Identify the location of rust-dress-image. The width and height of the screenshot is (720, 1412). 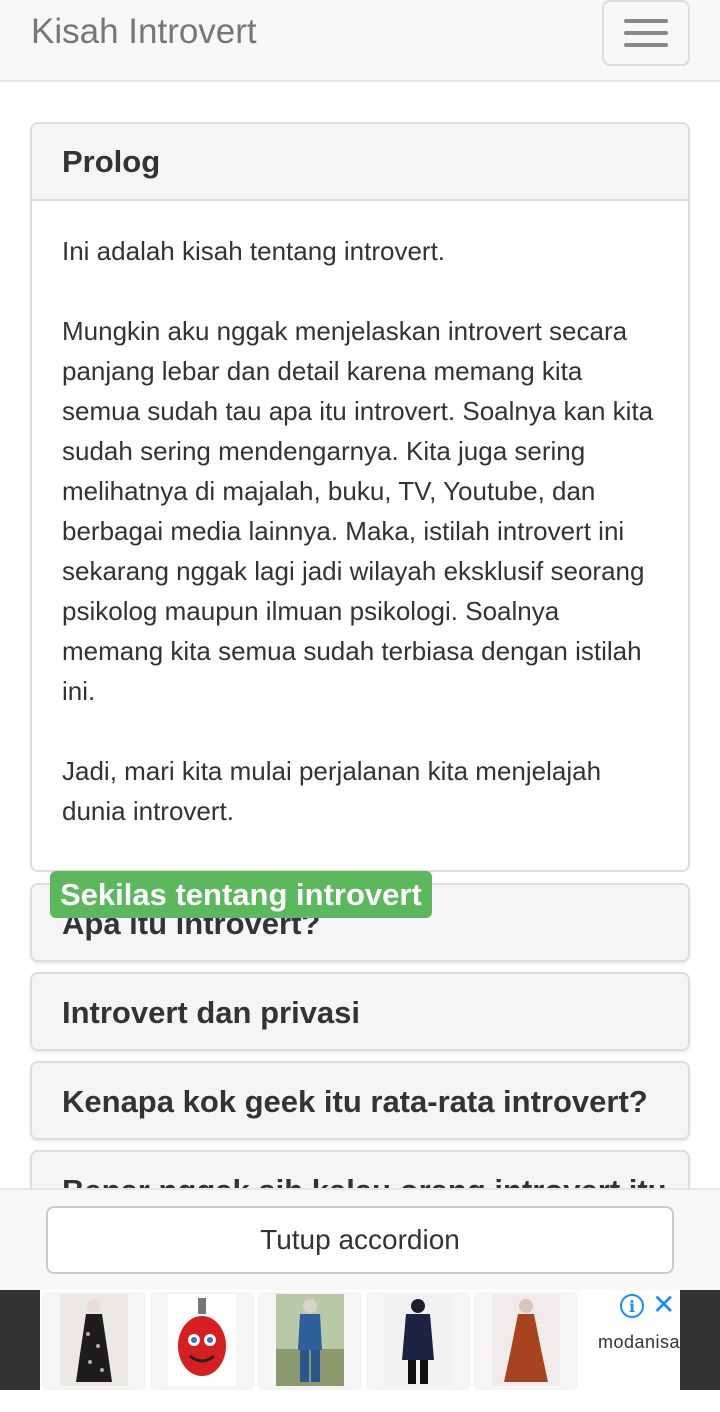
(526, 1340).